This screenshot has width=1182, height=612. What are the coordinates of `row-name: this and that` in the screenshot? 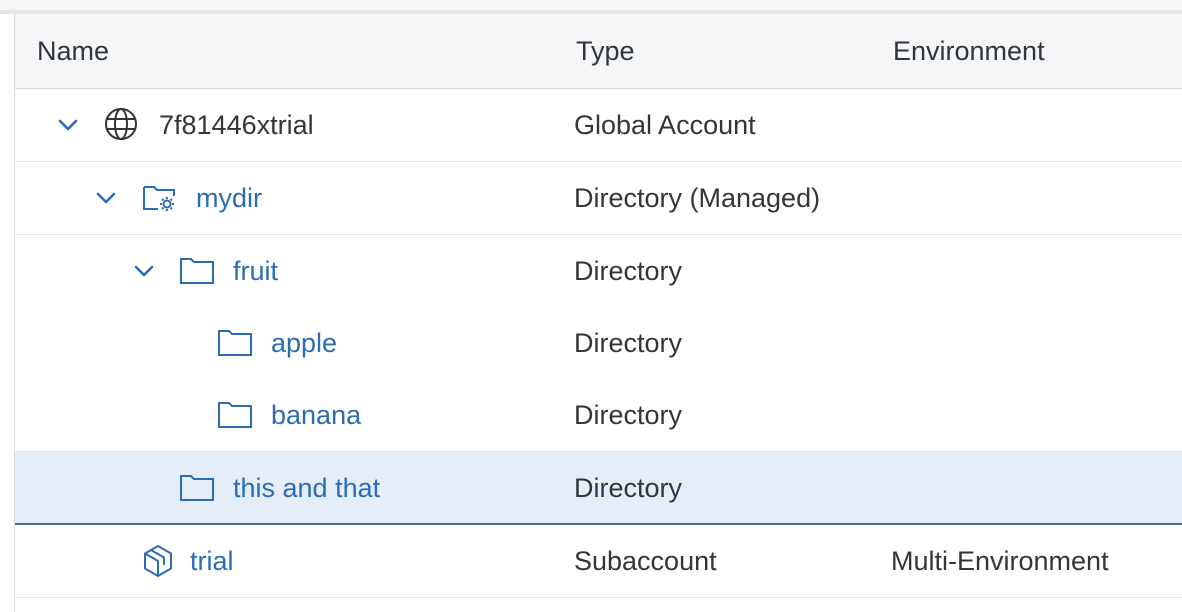 It's located at (306, 488).